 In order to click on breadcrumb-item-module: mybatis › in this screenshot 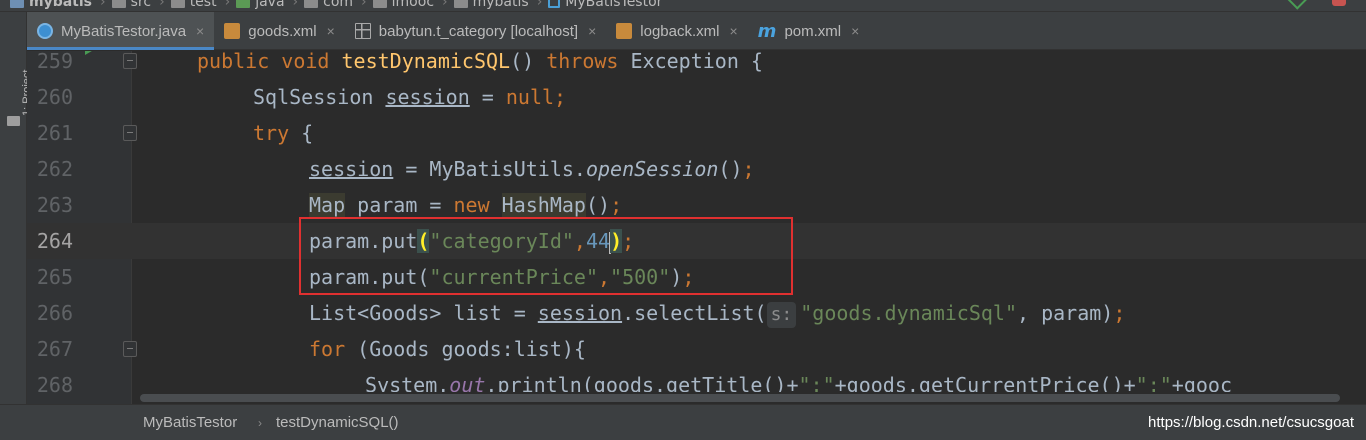, I will do `click(58, 5)`.